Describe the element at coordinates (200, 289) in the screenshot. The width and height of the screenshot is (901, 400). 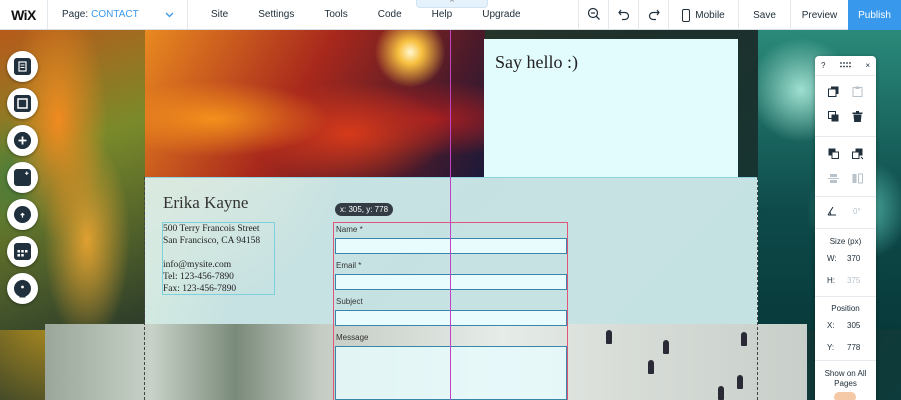
I see `address-line: Fax: 123-456-7890` at that location.